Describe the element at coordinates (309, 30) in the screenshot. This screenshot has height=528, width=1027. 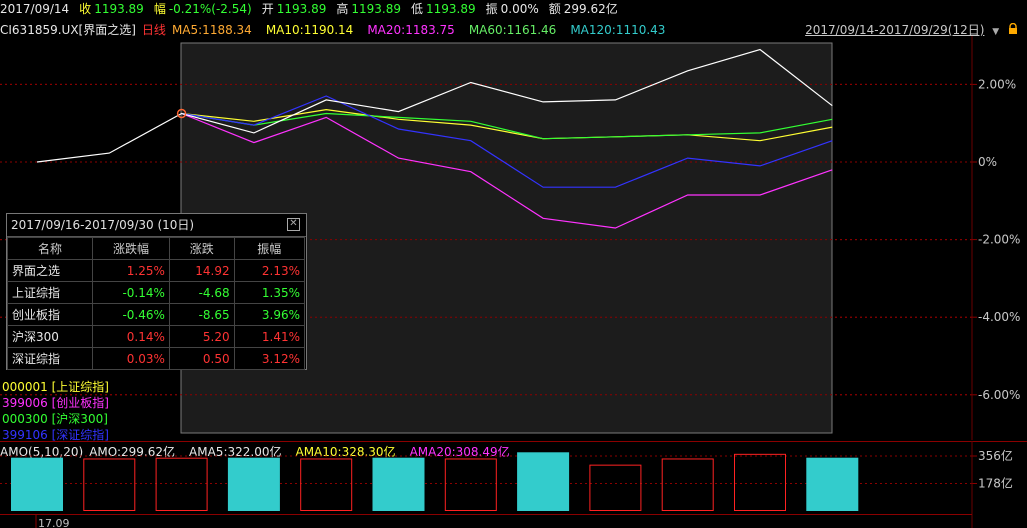
I see `ma10-value: MA10:1190.14` at that location.